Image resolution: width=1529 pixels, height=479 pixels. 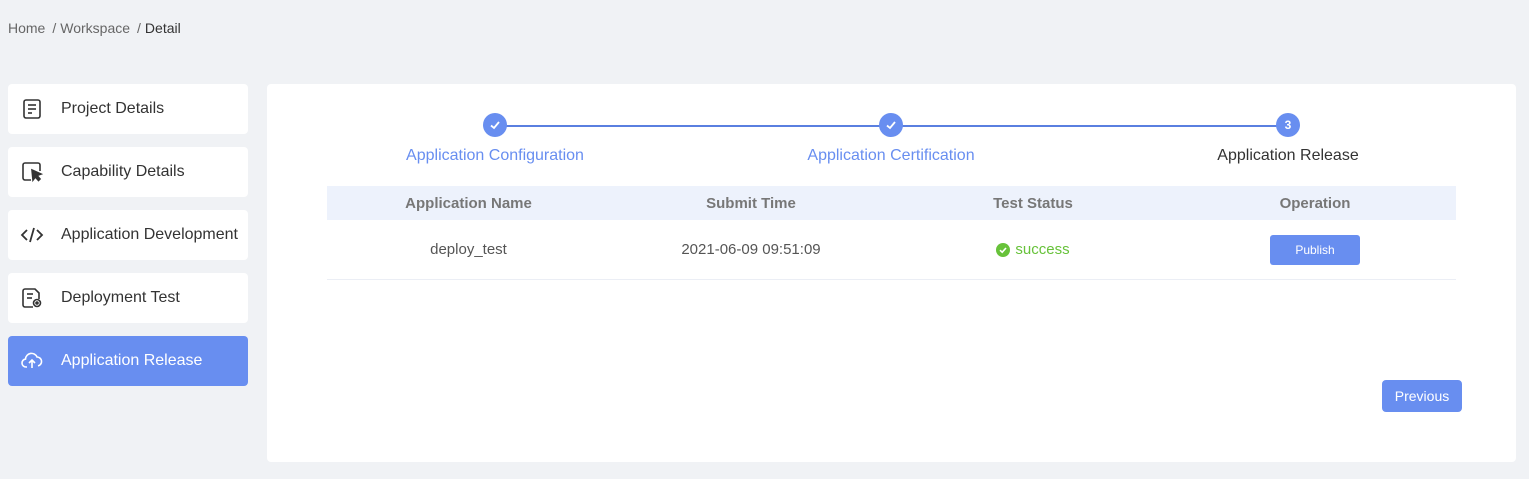 I want to click on sidebar-item-capability-details: Capability Details, so click(x=128, y=172).